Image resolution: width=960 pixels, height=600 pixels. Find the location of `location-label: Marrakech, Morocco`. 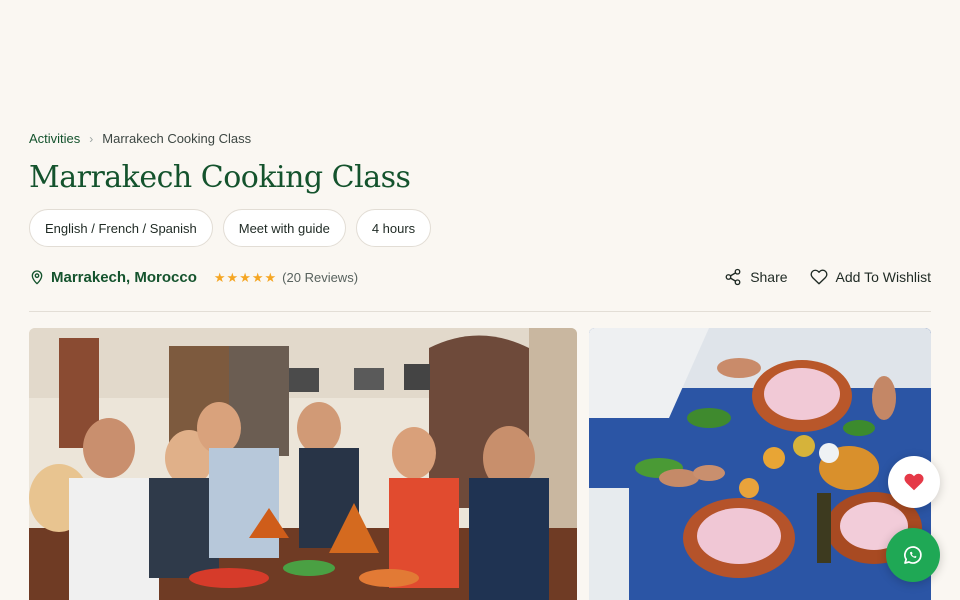

location-label: Marrakech, Morocco is located at coordinates (124, 277).